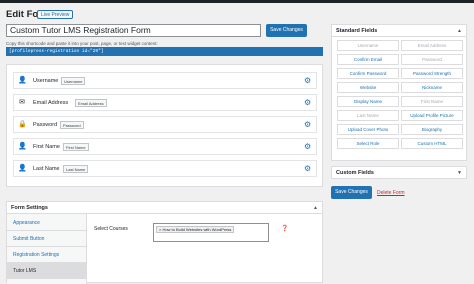 The height and width of the screenshot is (284, 474). Describe the element at coordinates (22, 102) in the screenshot. I see `envelope-icon: ✉` at that location.